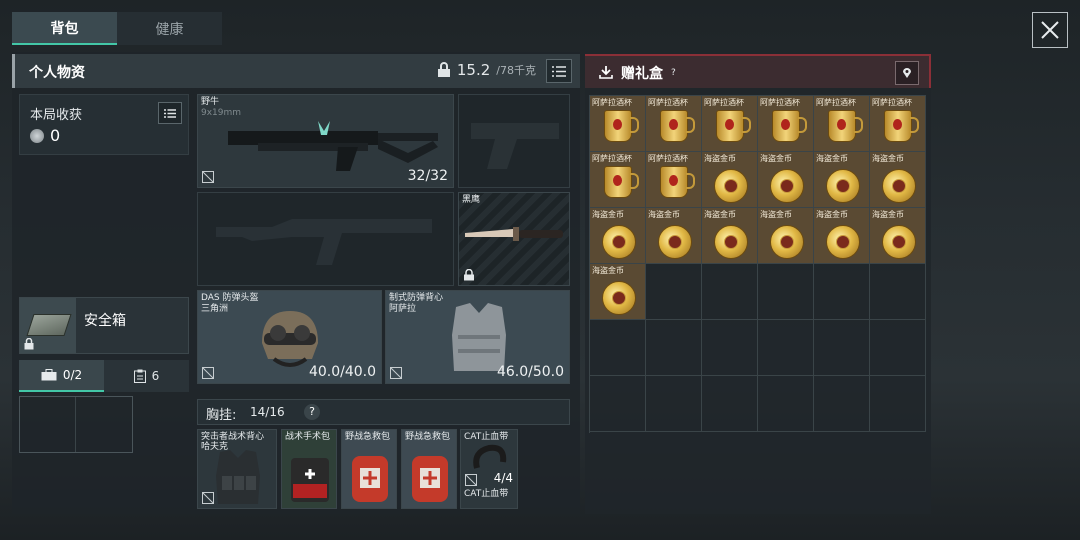 Image resolution: width=1080 pixels, height=540 pixels. What do you see at coordinates (325, 141) in the screenshot?
I see `primary-weapon-slot: 野牛 9x19mm 32/32` at bounding box center [325, 141].